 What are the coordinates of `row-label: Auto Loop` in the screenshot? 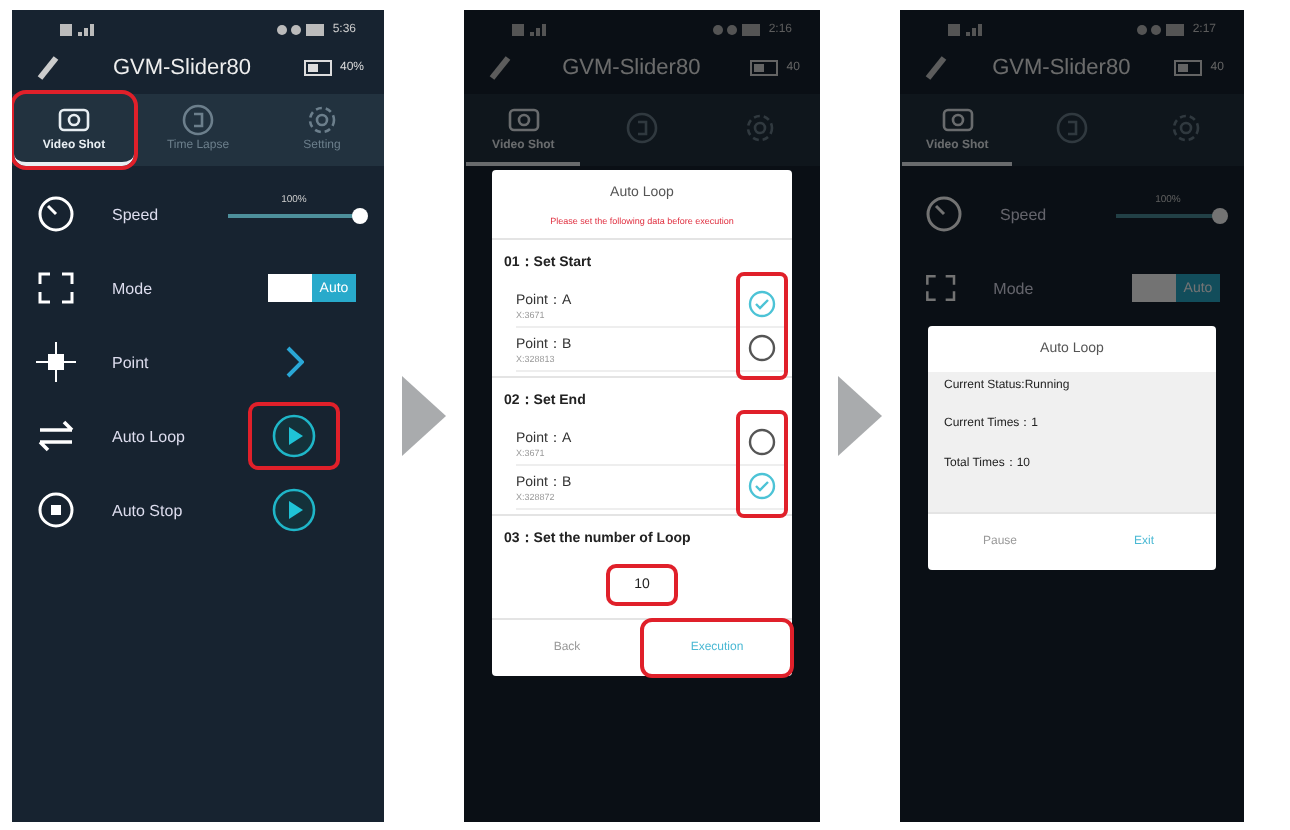 It's located at (149, 436).